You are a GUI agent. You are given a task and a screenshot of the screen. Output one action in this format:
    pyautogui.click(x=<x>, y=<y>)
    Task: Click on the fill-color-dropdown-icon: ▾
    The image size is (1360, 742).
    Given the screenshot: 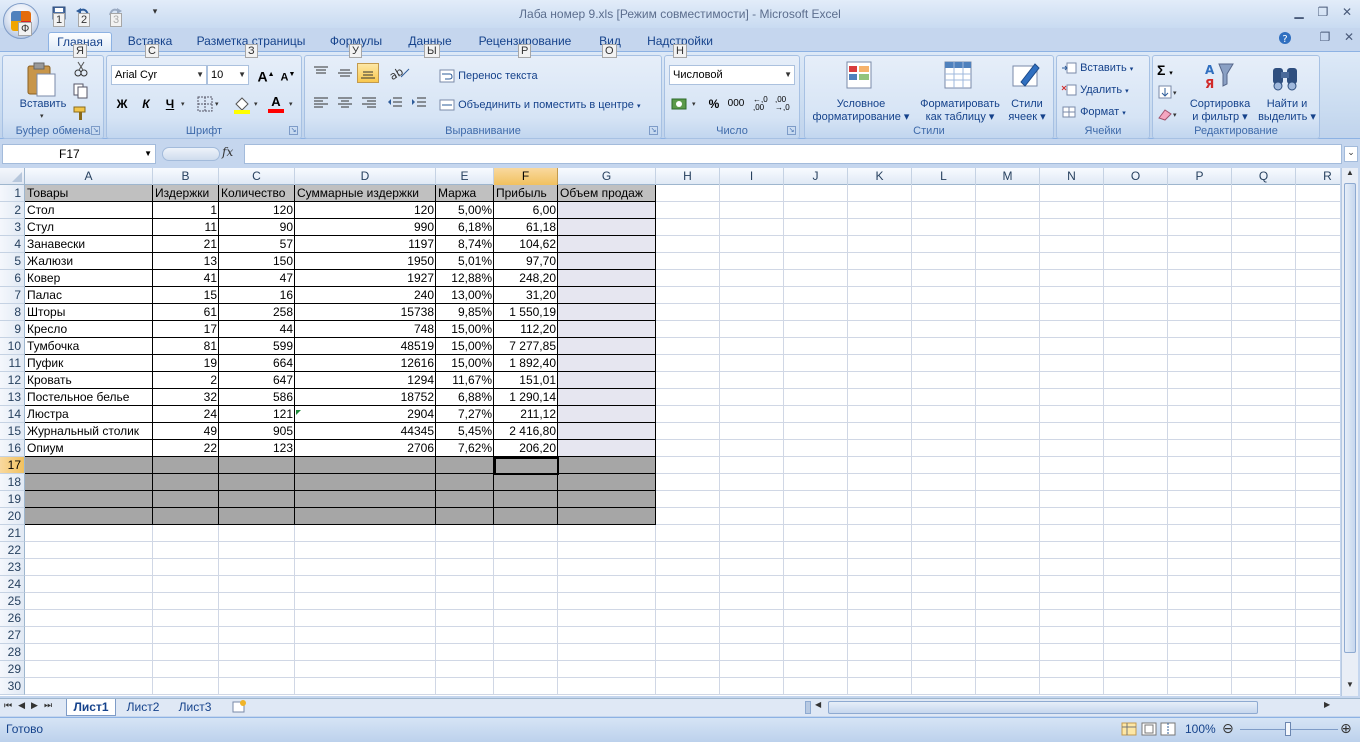 What is the action you would take?
    pyautogui.click(x=256, y=104)
    